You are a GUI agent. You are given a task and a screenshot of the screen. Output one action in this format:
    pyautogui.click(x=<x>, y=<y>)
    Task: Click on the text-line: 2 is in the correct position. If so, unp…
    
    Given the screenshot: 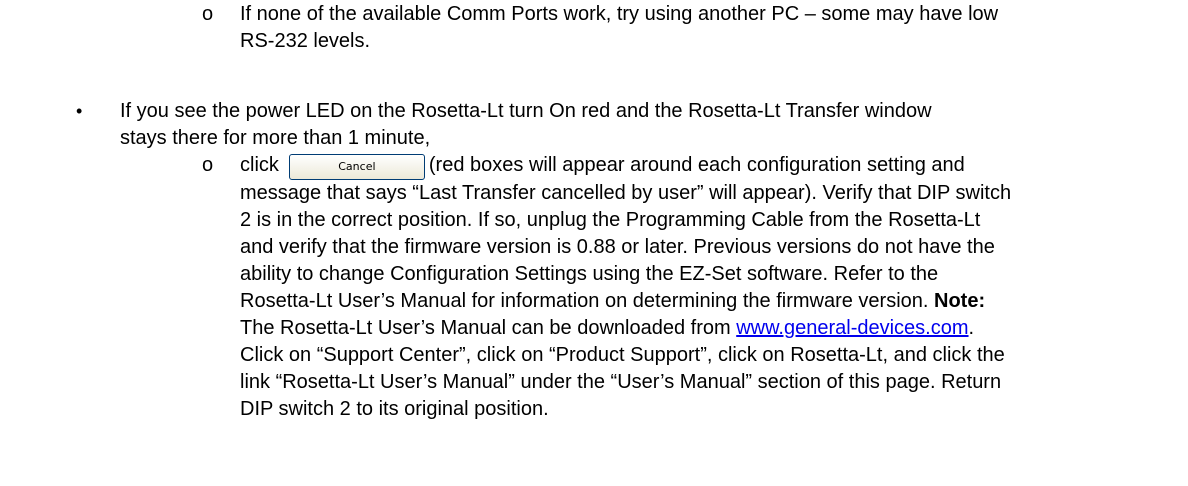 What is the action you would take?
    pyautogui.click(x=610, y=220)
    